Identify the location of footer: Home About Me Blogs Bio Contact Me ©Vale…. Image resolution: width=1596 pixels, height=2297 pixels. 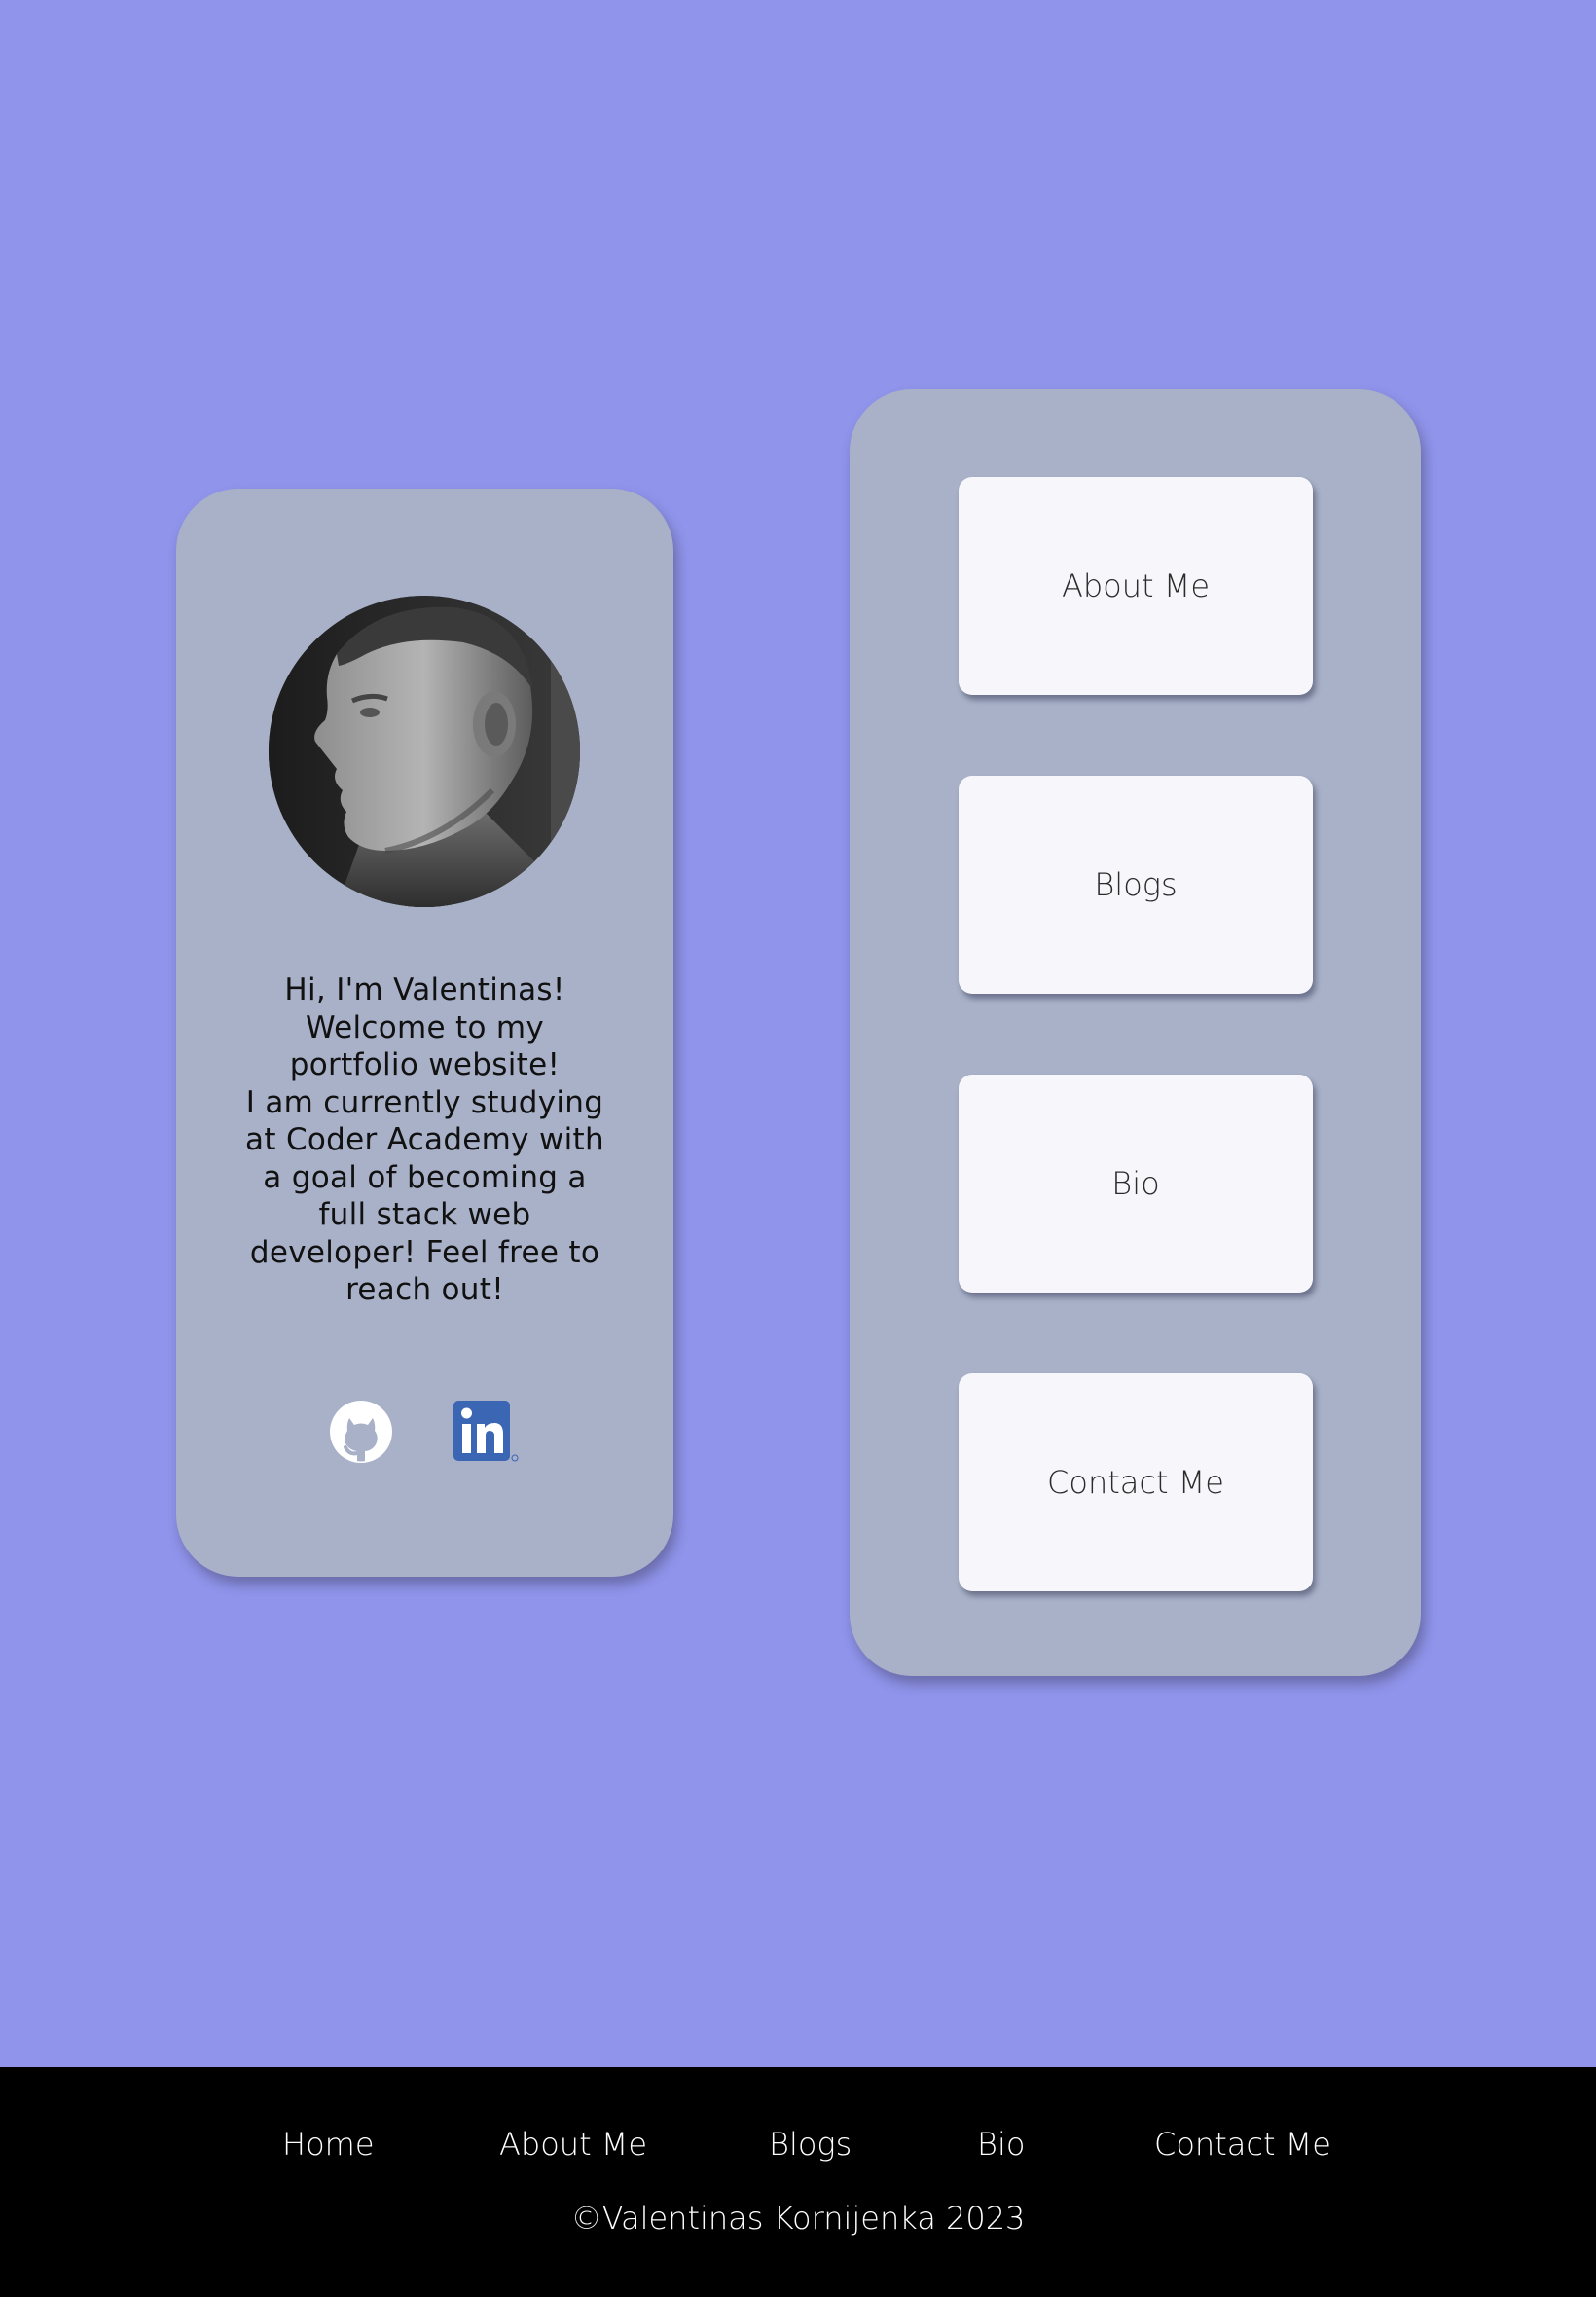
(798, 2182).